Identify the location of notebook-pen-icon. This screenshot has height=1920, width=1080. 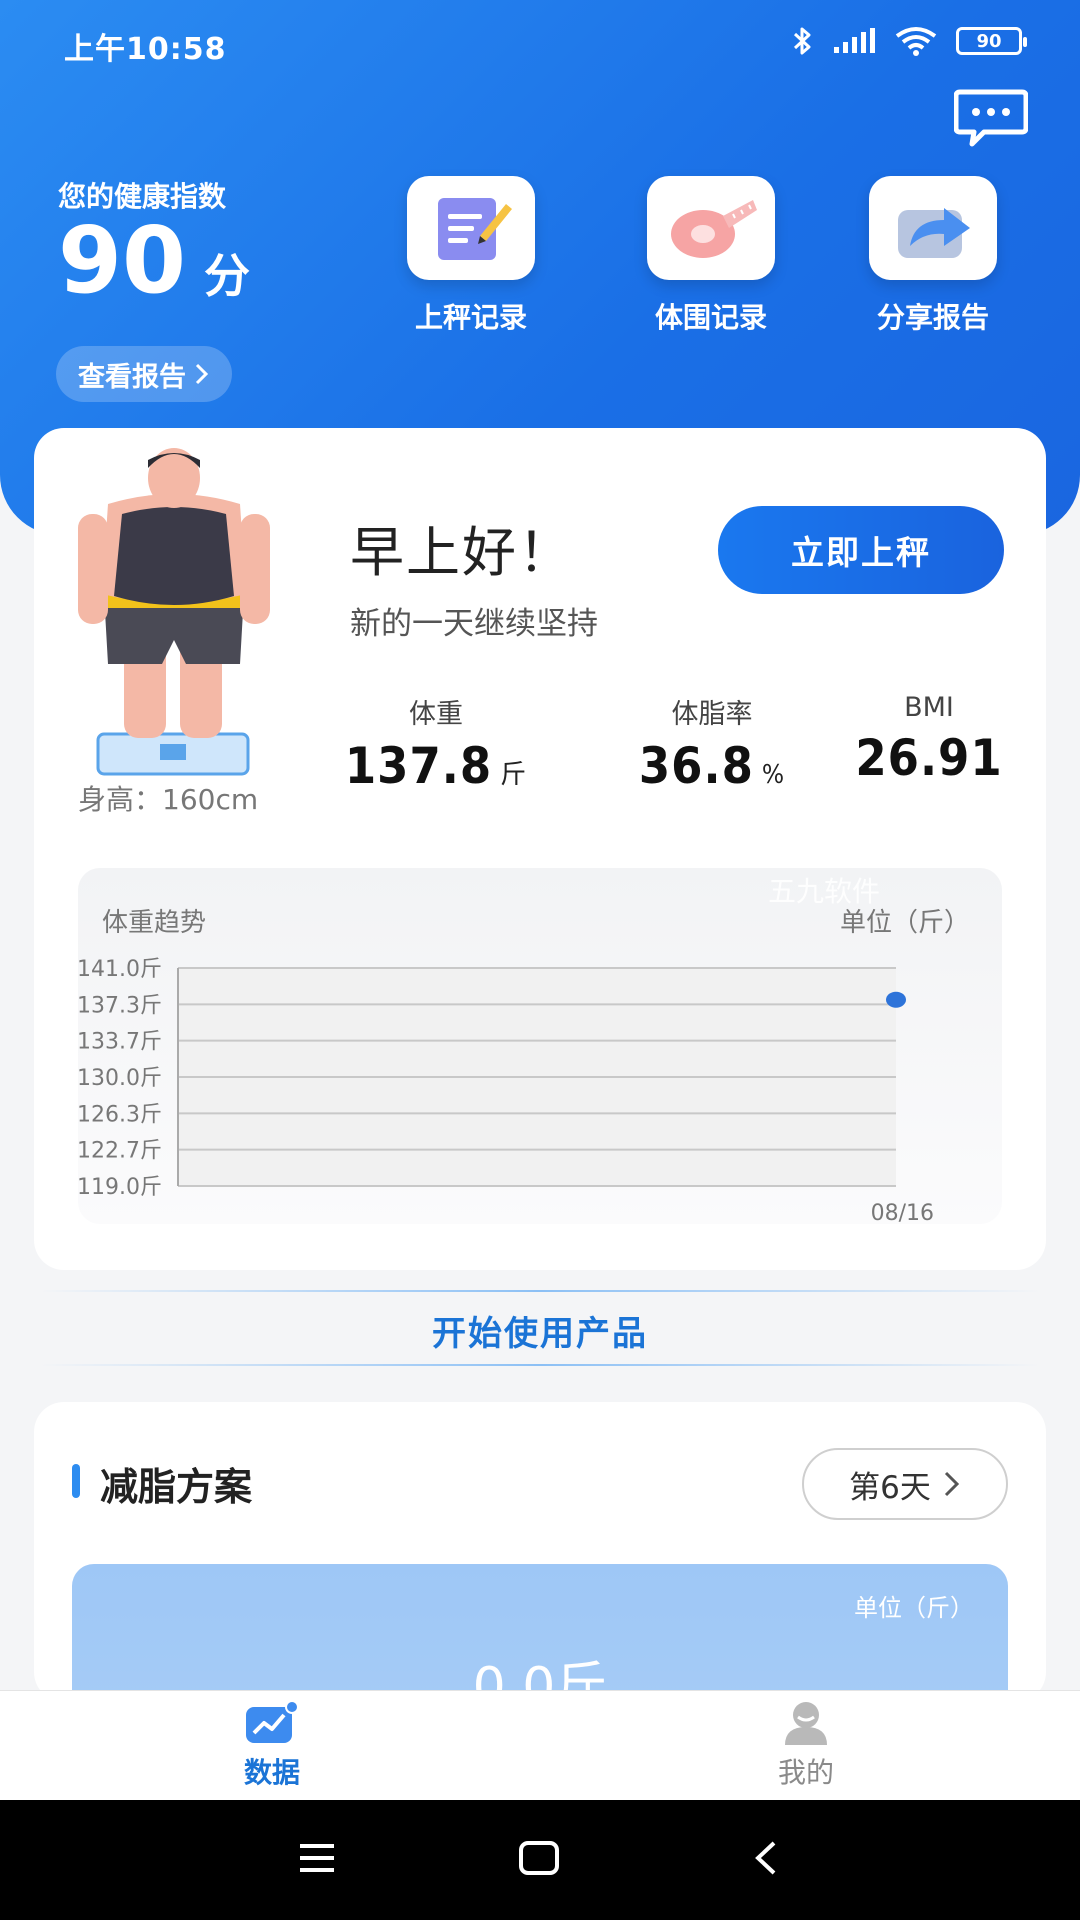
(475, 229).